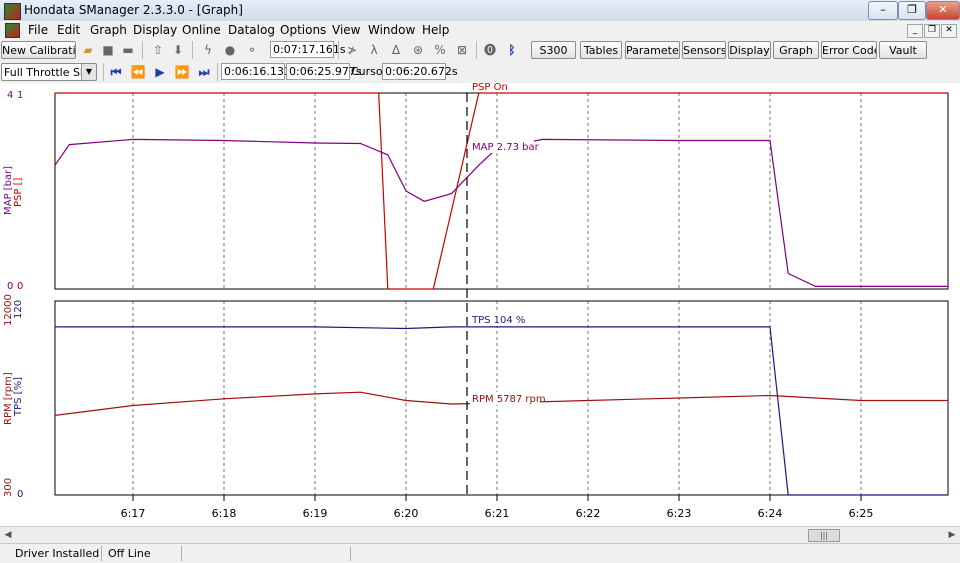  Describe the element at coordinates (160, 72) in the screenshot. I see `play-icon: ▶` at that location.